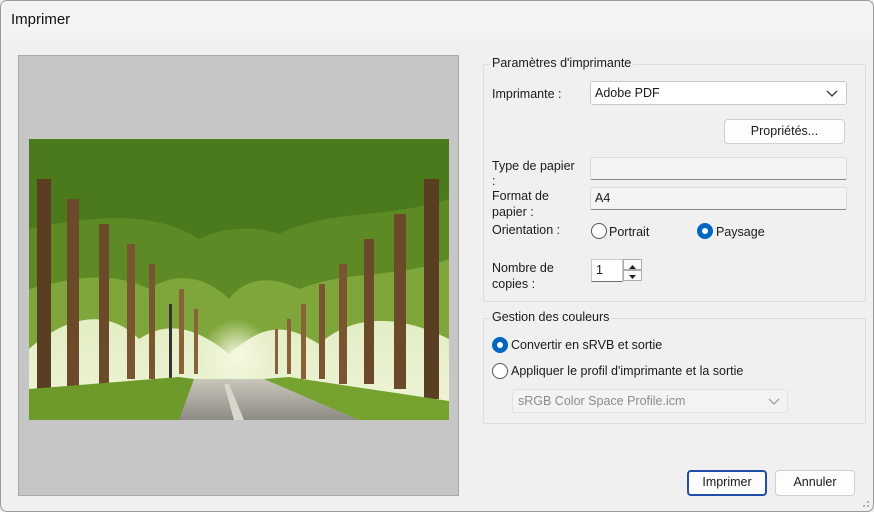 The width and height of the screenshot is (874, 512). Describe the element at coordinates (523, 268) in the screenshot. I see `copies-label: Nombre de` at that location.